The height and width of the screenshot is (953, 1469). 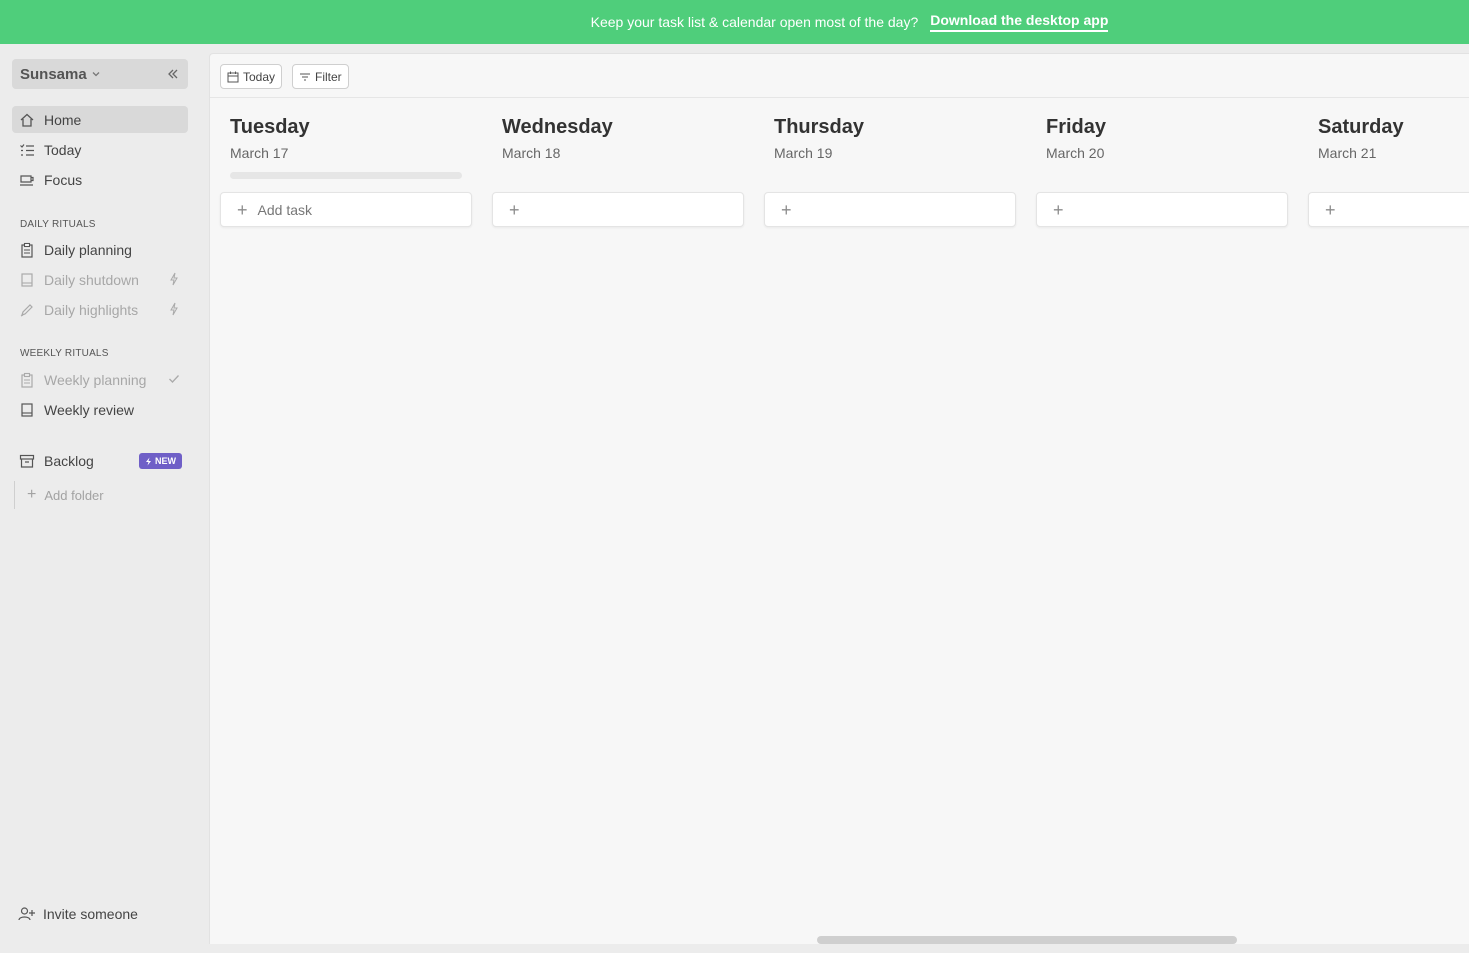 What do you see at coordinates (1347, 153) in the screenshot?
I see `day-date: March 21` at bounding box center [1347, 153].